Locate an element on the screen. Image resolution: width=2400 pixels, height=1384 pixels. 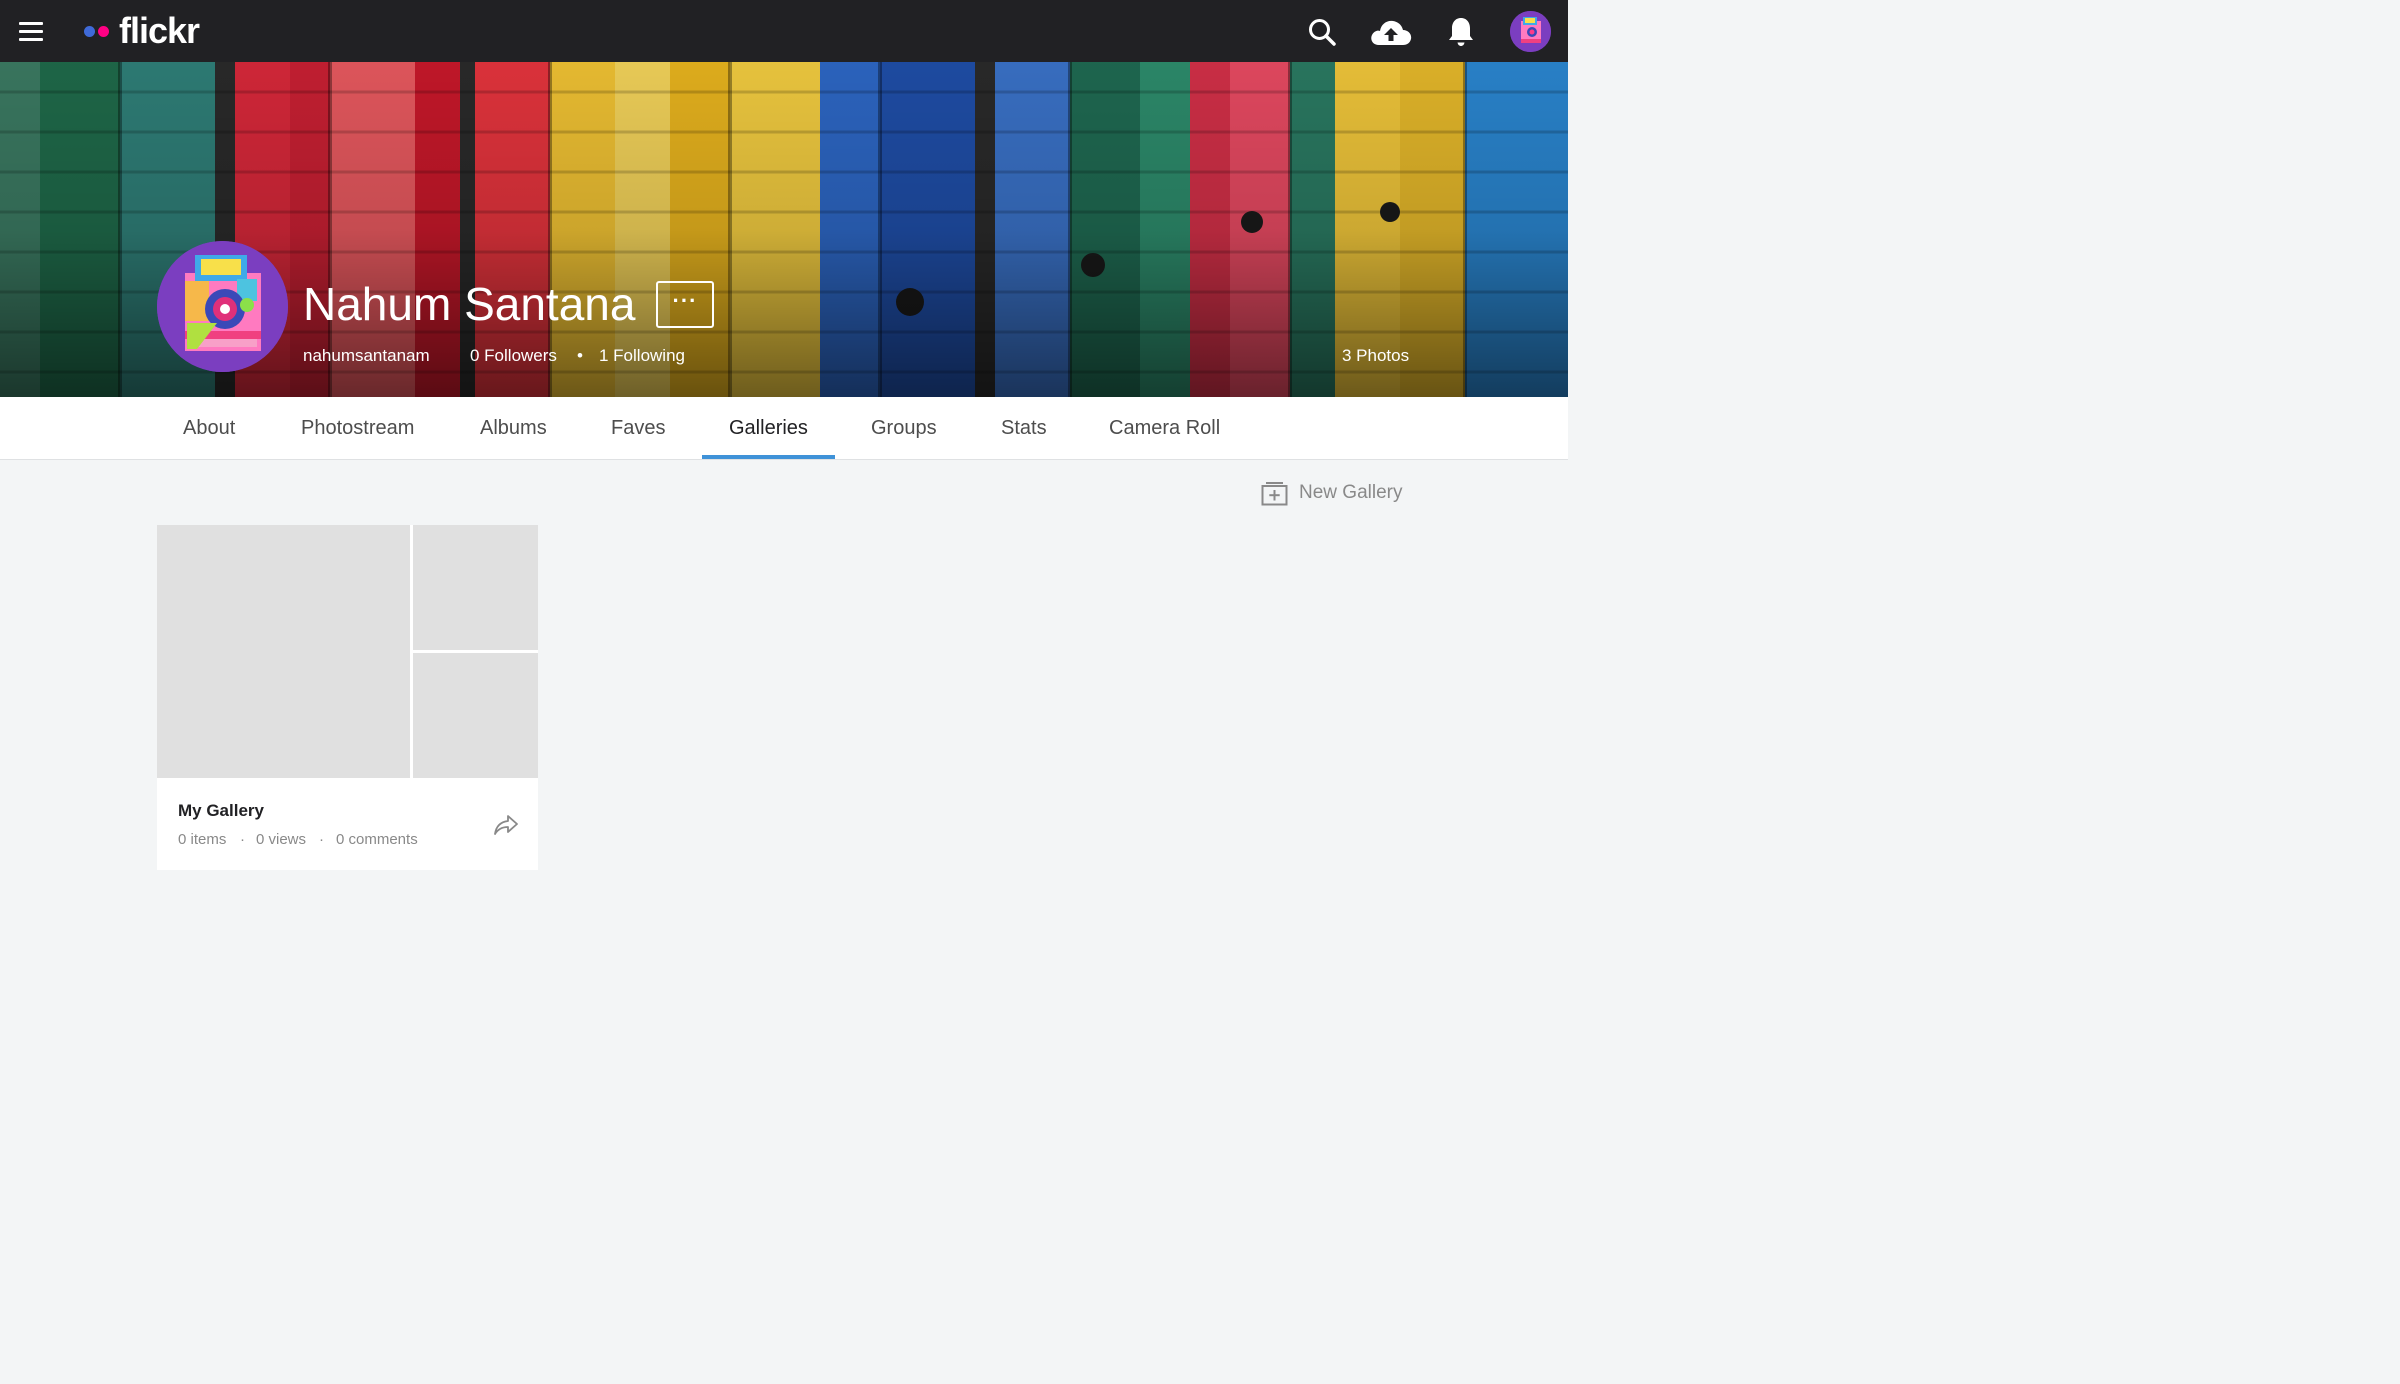
brand-wordmark: flickr is located at coordinates (159, 30).